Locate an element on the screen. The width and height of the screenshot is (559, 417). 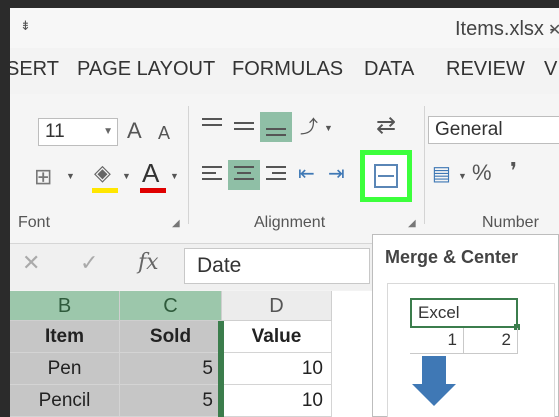
font-size-value: 11 is located at coordinates (55, 131).